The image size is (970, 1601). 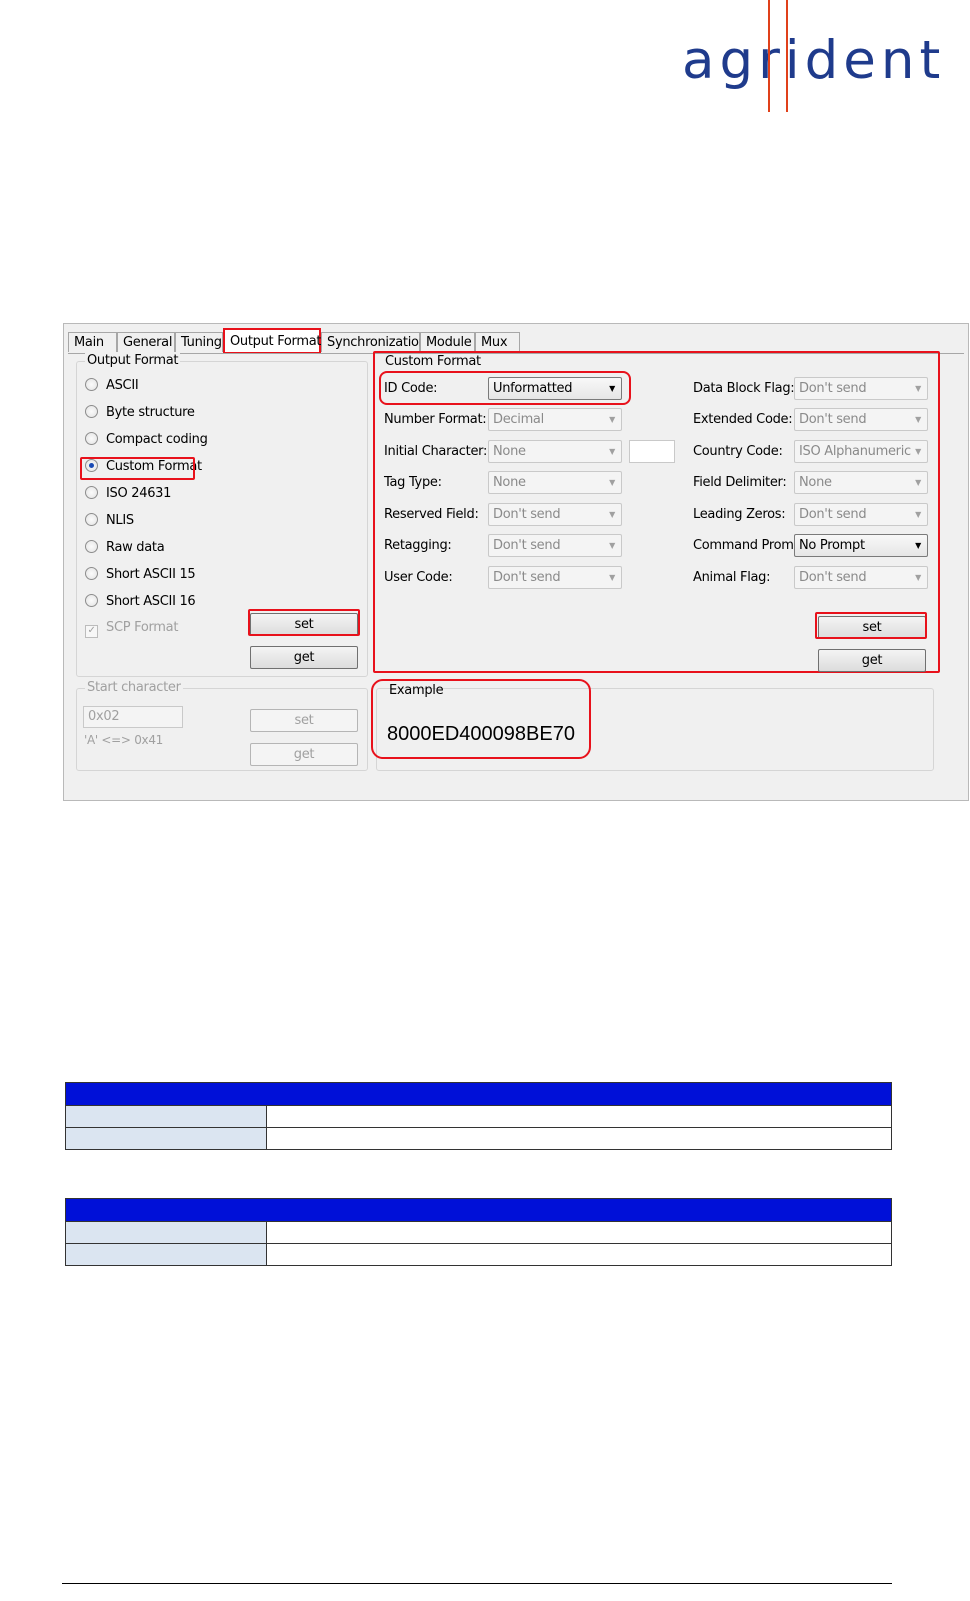 I want to click on command-prompt-value: No Prompt, so click(x=832, y=545).